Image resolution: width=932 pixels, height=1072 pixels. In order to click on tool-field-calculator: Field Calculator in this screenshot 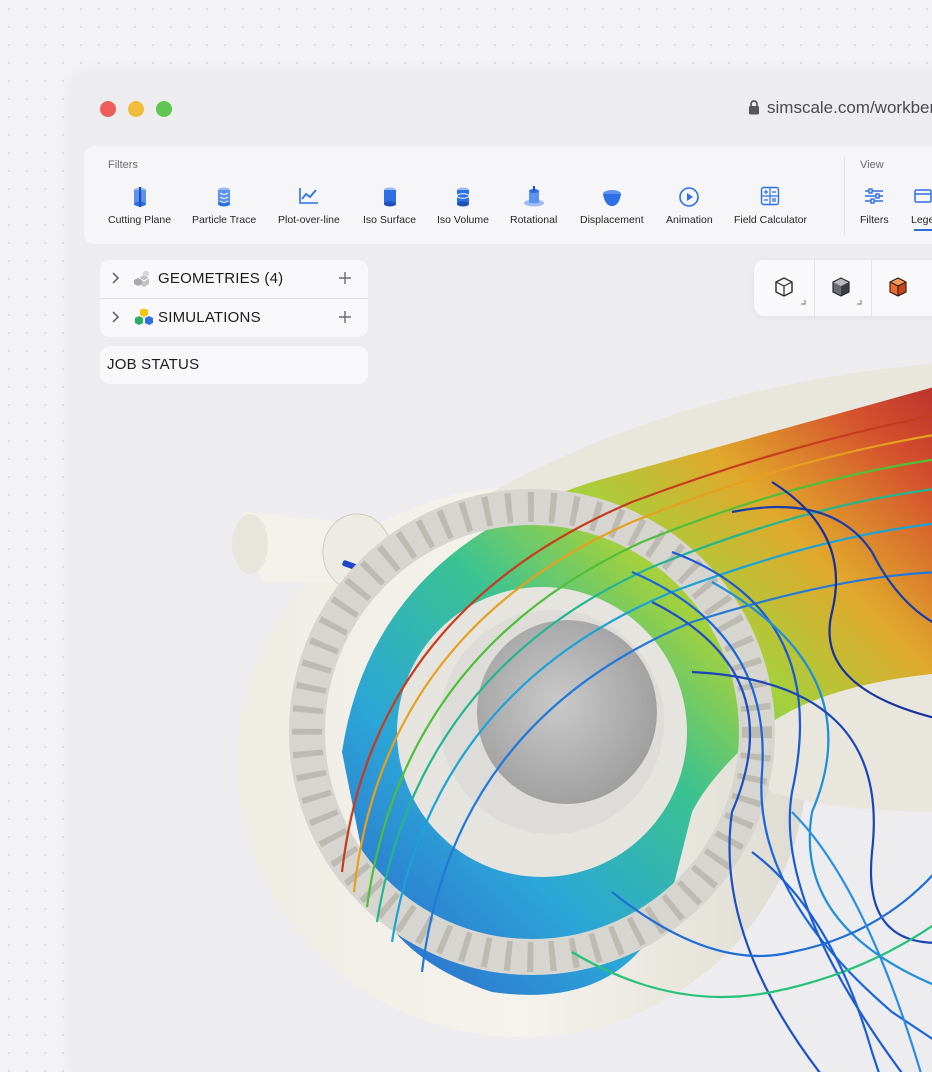, I will do `click(770, 206)`.